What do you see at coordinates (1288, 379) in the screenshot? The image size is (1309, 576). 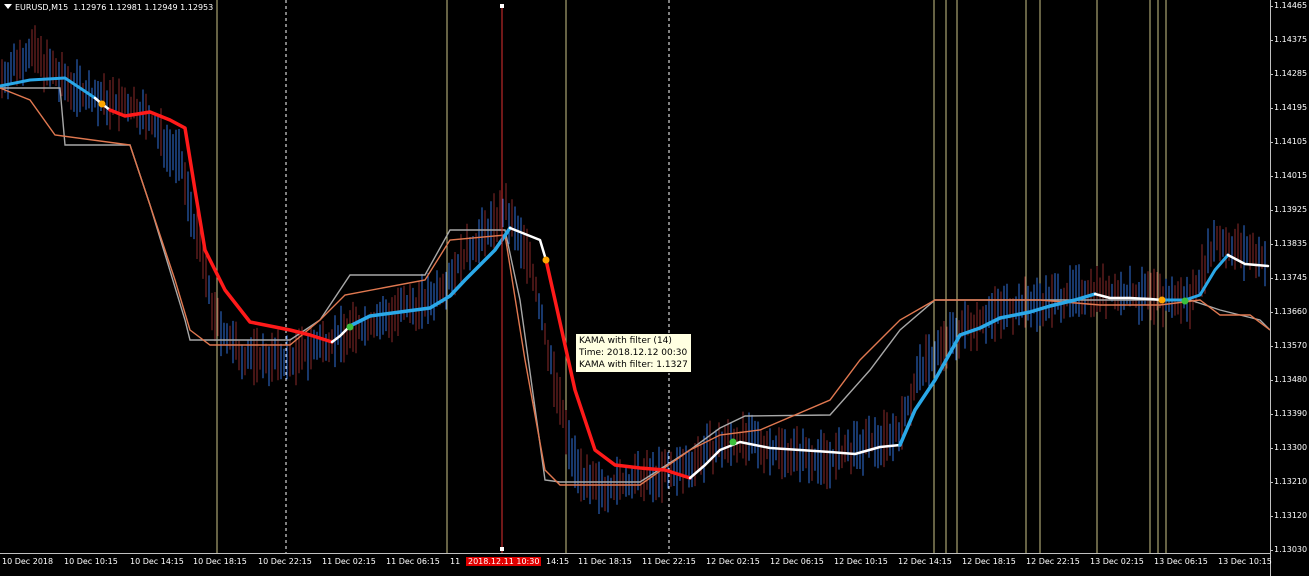 I see `price-tick-label: 1.13480` at bounding box center [1288, 379].